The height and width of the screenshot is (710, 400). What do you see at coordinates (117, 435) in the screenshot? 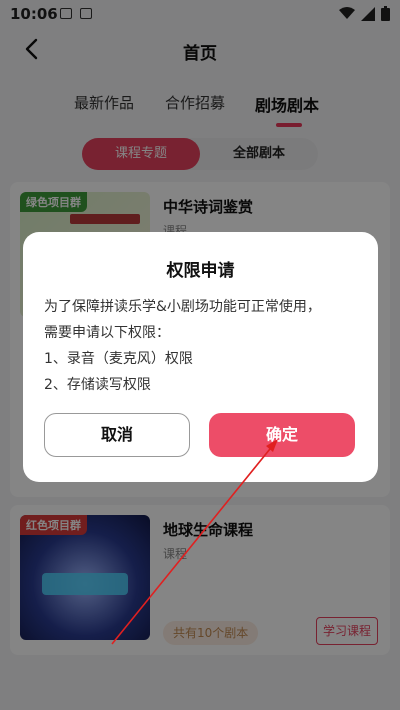
I see `cancel-button: 取消` at bounding box center [117, 435].